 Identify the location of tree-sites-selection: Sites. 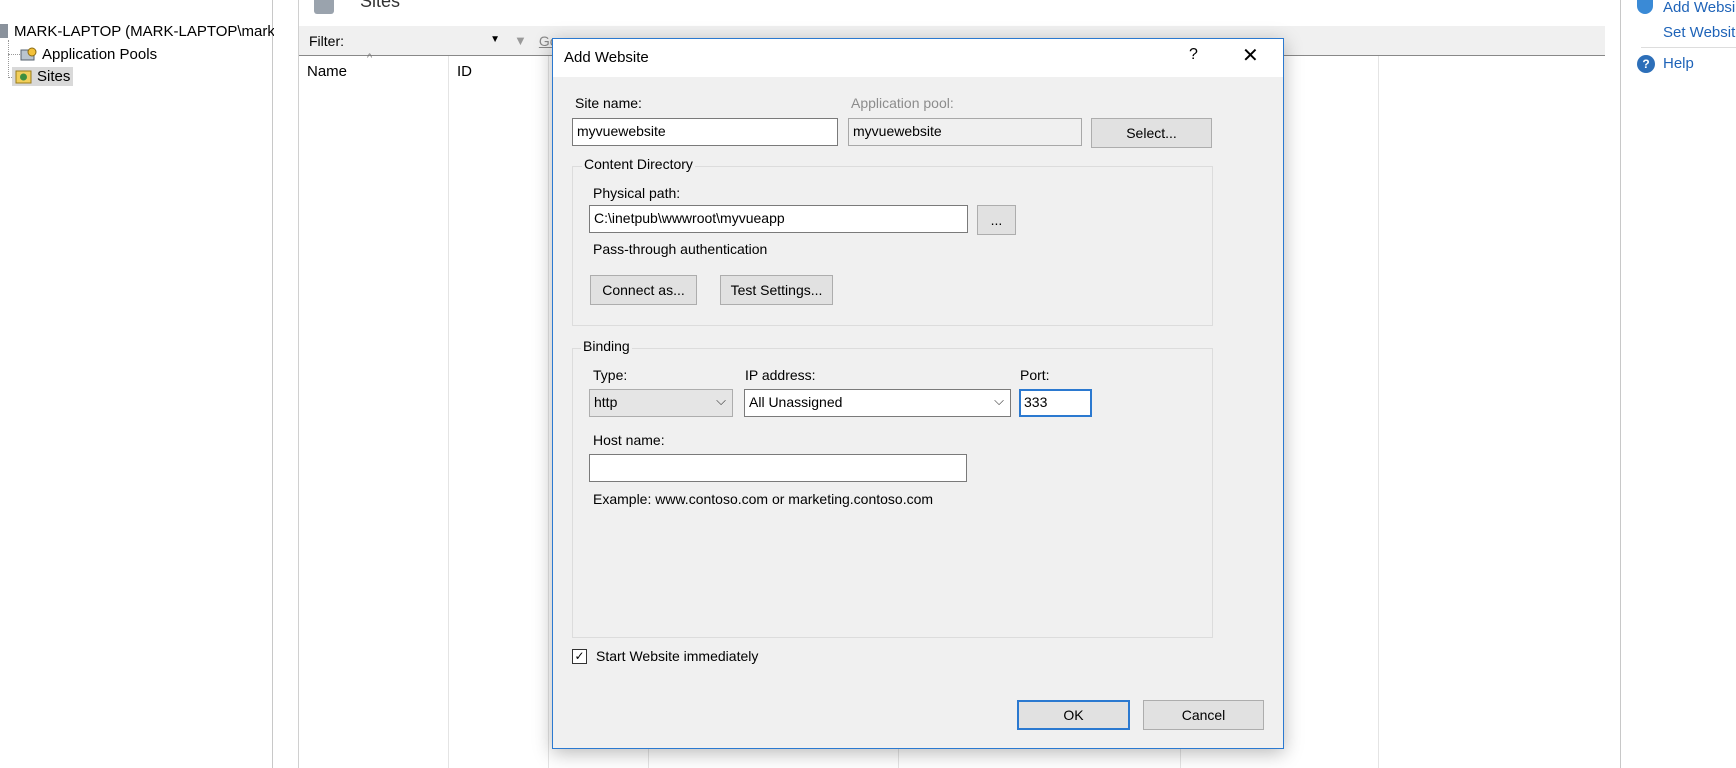
(43, 76).